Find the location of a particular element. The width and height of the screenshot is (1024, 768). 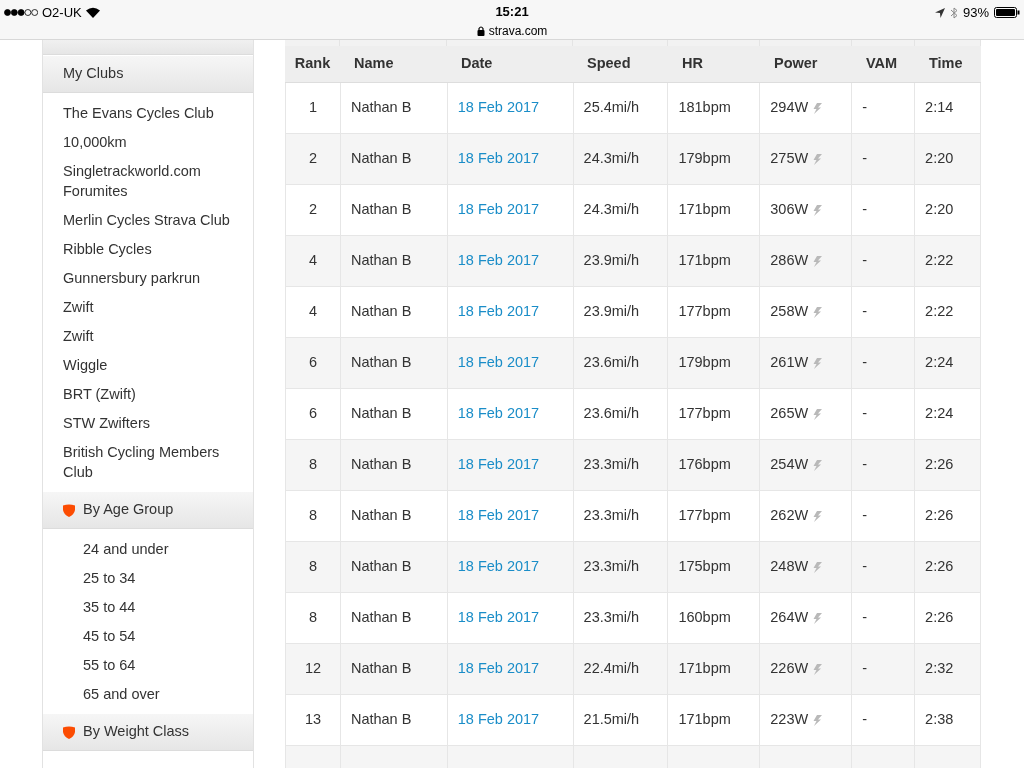

speed-cell-text: 24.3mi/h is located at coordinates (611, 210).